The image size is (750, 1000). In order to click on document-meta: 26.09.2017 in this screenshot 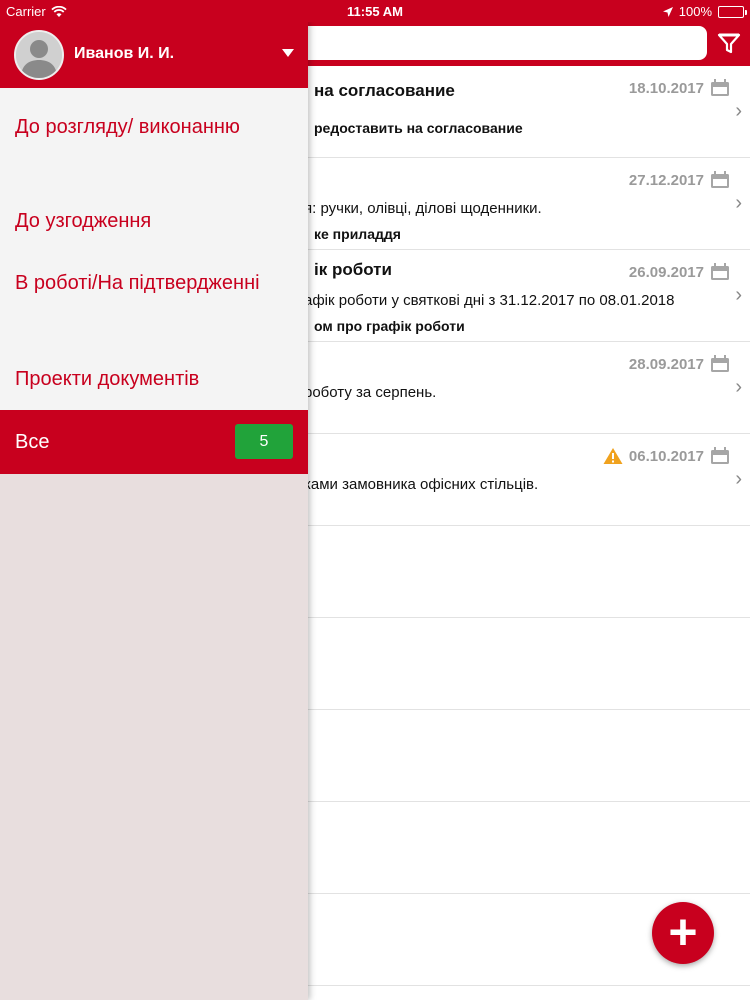, I will do `click(679, 272)`.